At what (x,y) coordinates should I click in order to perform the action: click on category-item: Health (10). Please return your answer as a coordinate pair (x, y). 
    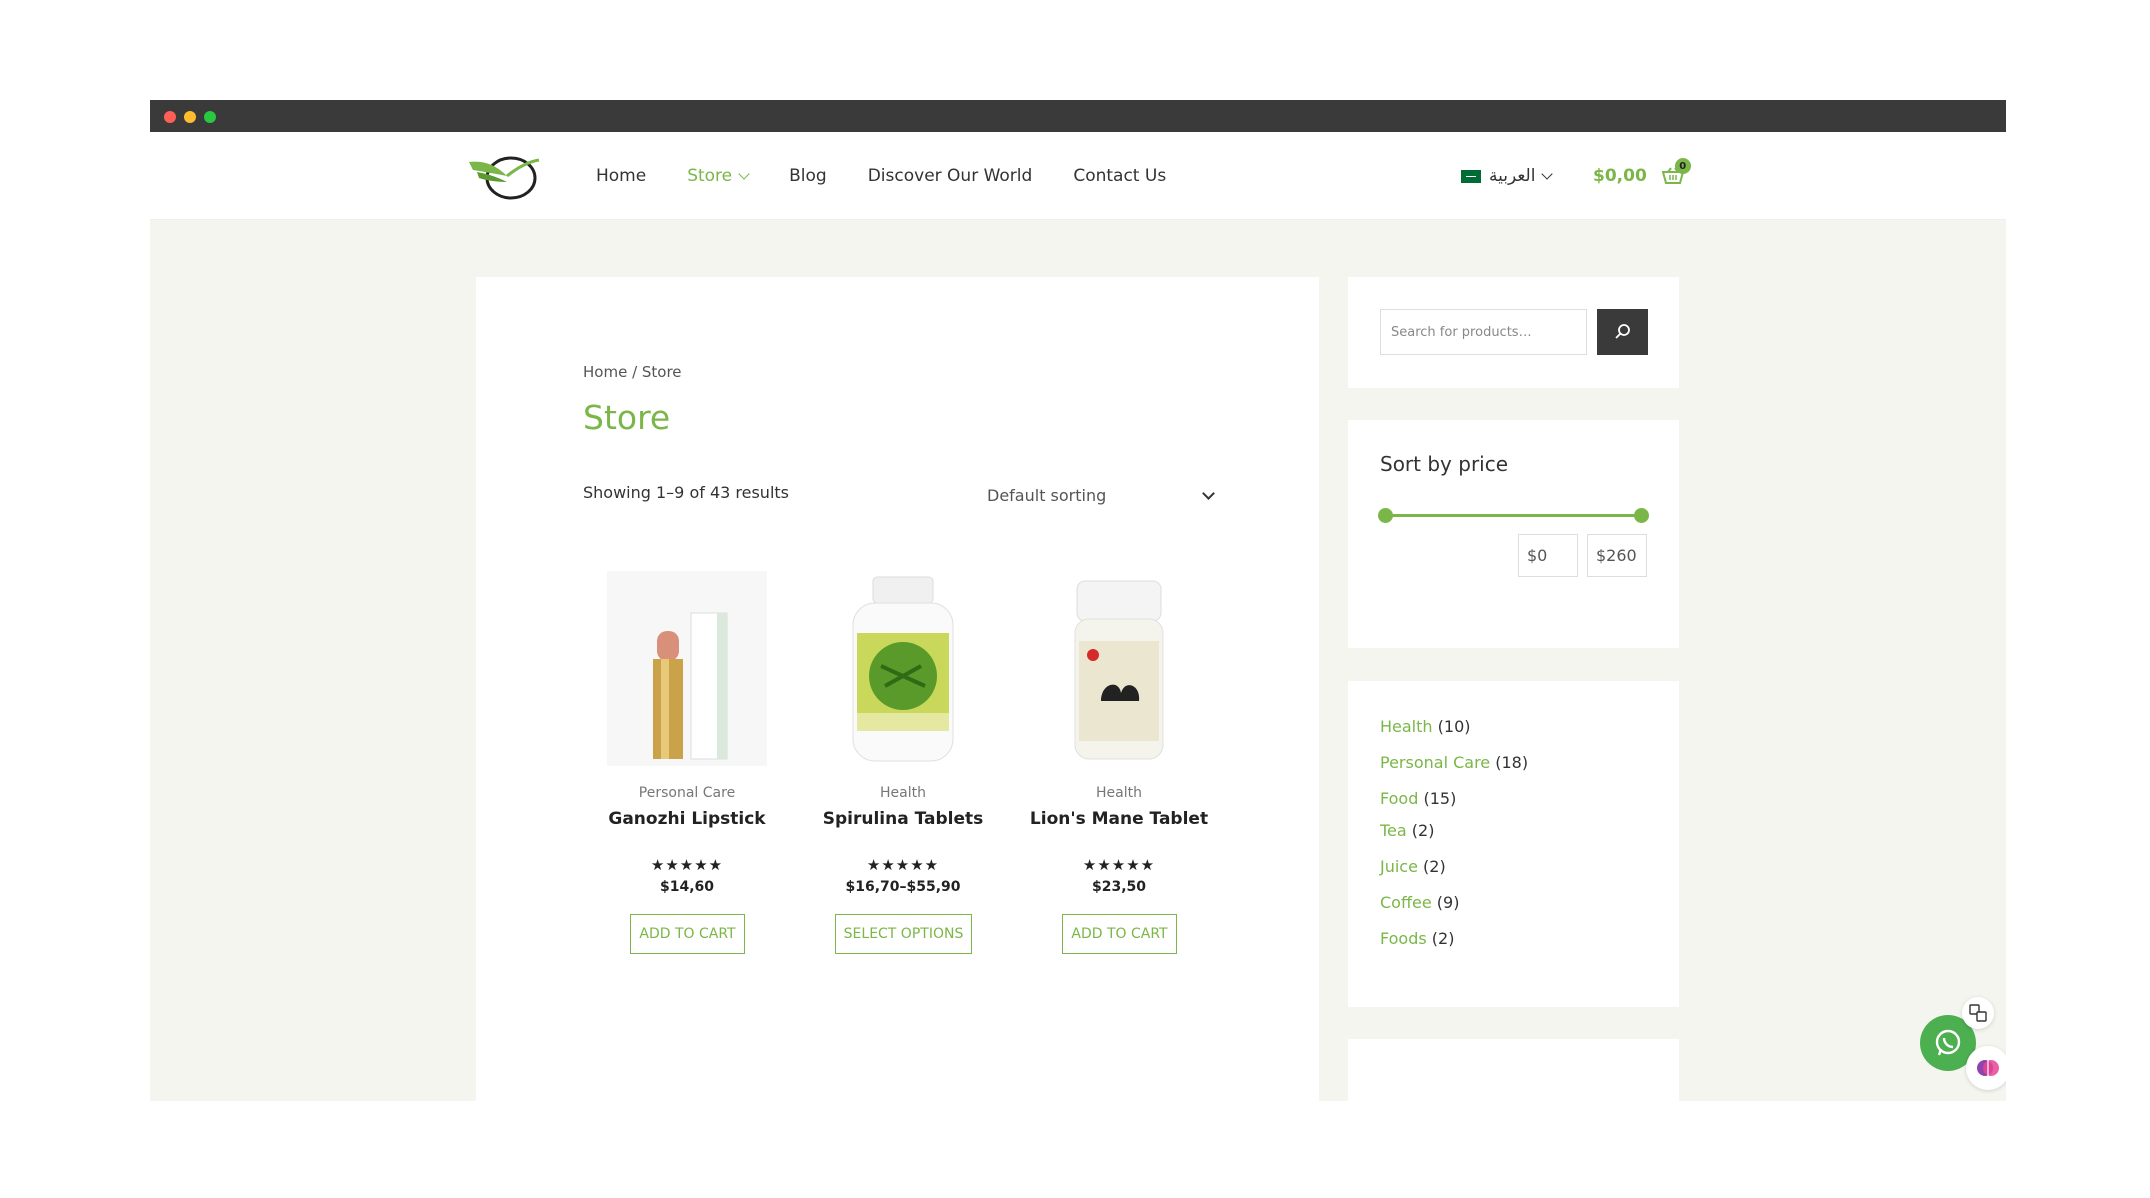
    Looking at the image, I should click on (1425, 726).